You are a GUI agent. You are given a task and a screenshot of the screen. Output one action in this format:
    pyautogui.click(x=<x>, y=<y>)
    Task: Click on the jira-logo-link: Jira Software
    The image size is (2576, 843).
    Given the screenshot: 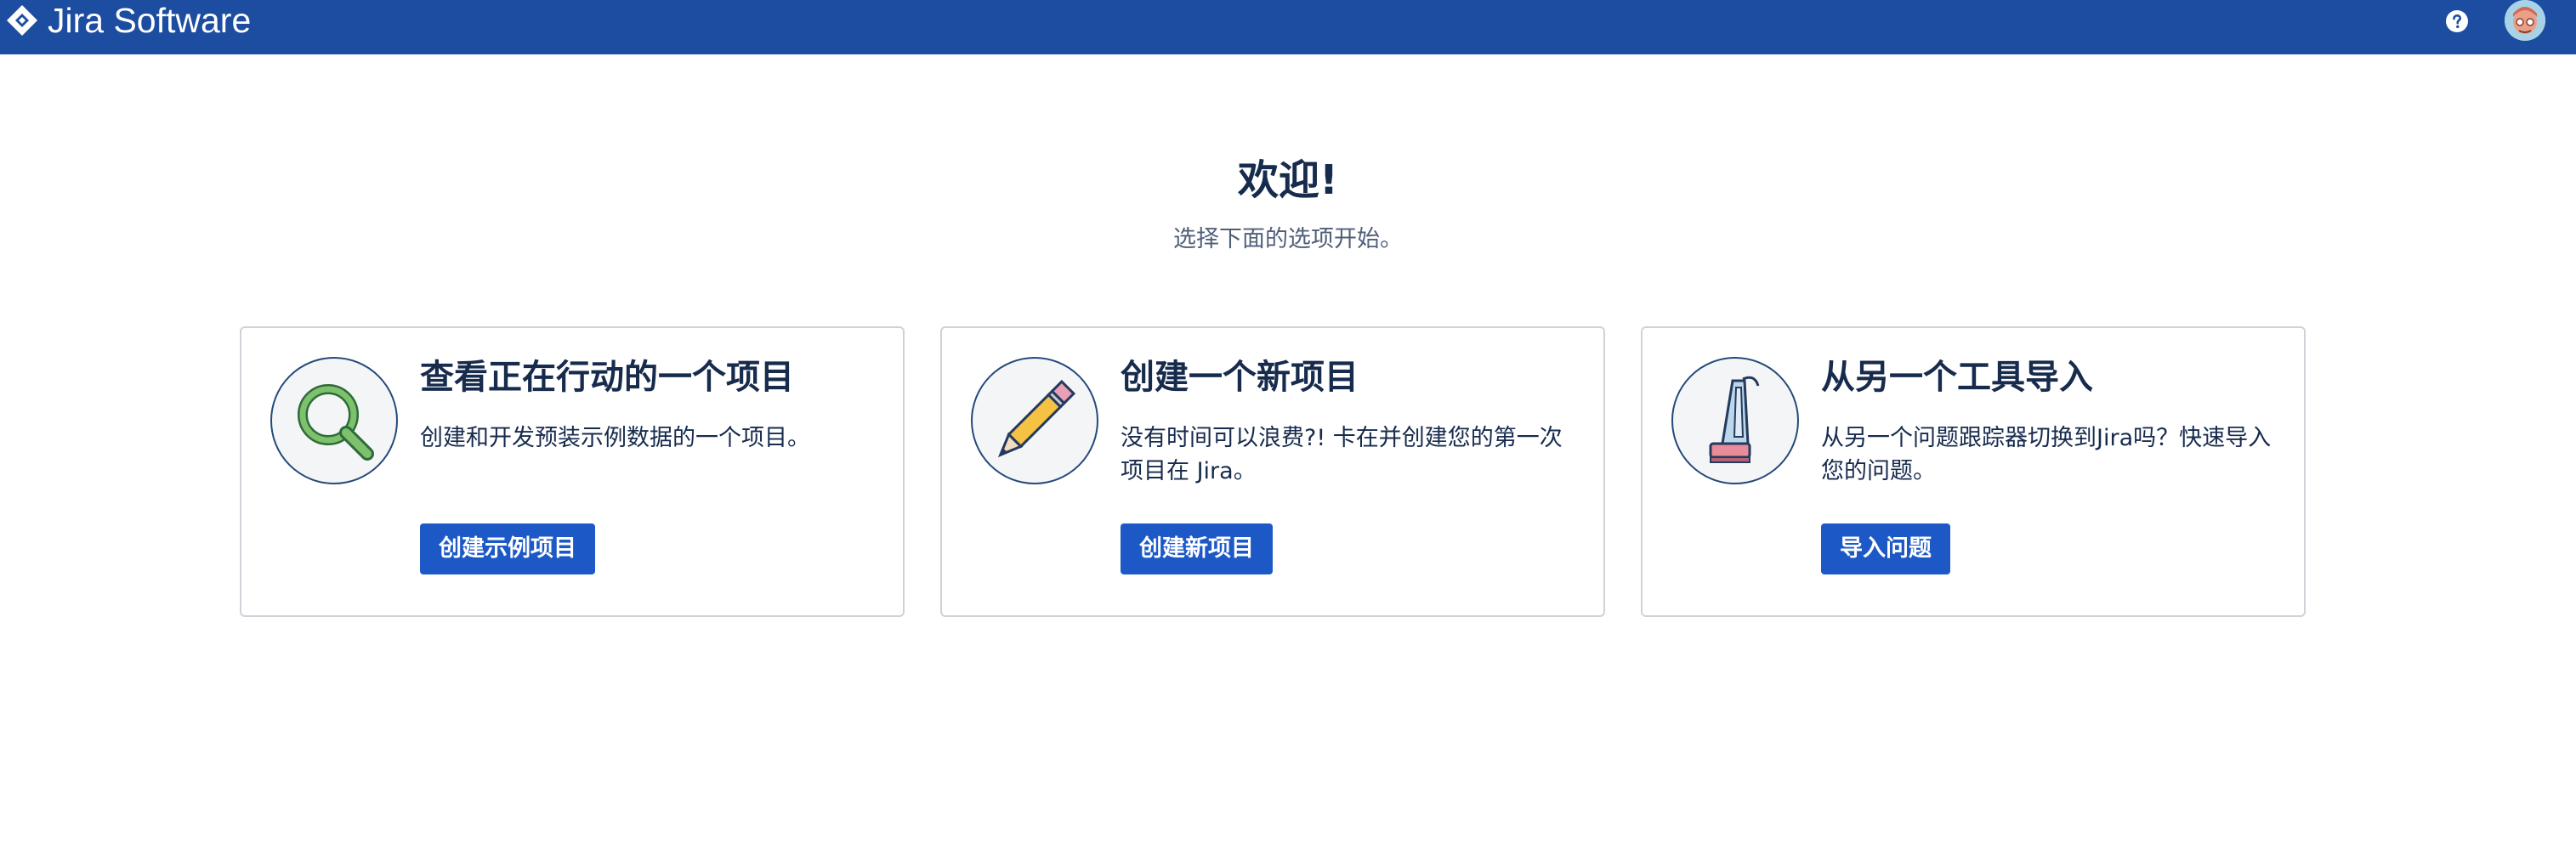 What is the action you would take?
    pyautogui.click(x=129, y=20)
    